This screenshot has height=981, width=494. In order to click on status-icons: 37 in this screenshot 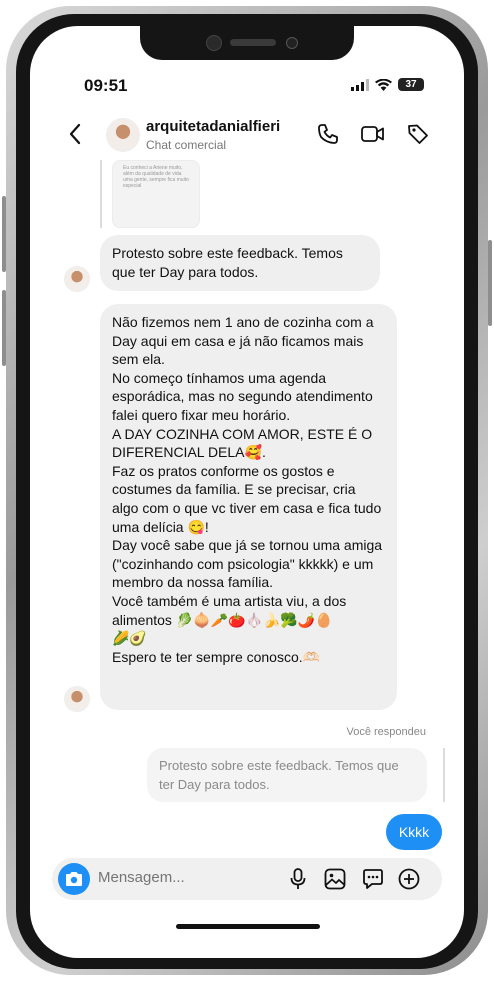, I will do `click(387, 84)`.